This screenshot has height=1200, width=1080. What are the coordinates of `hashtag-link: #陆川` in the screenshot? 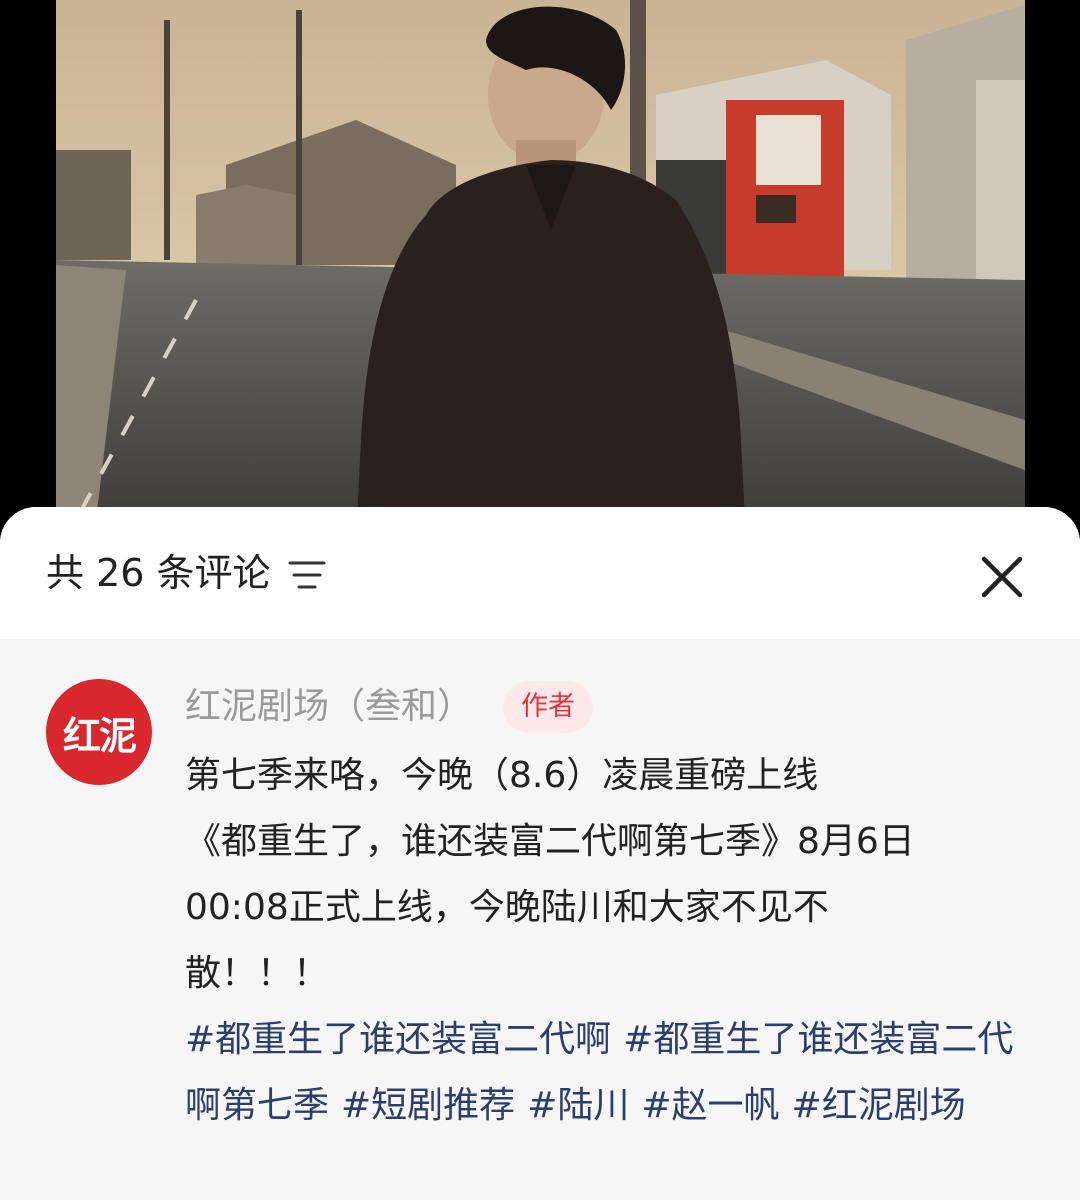 It's located at (578, 1105).